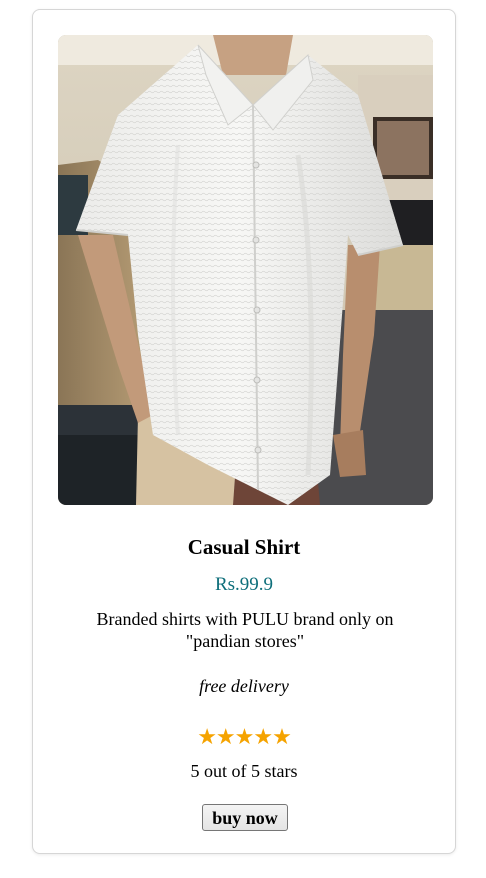 Image resolution: width=486 pixels, height=878 pixels. I want to click on product-price: Rs.99.9, so click(244, 584).